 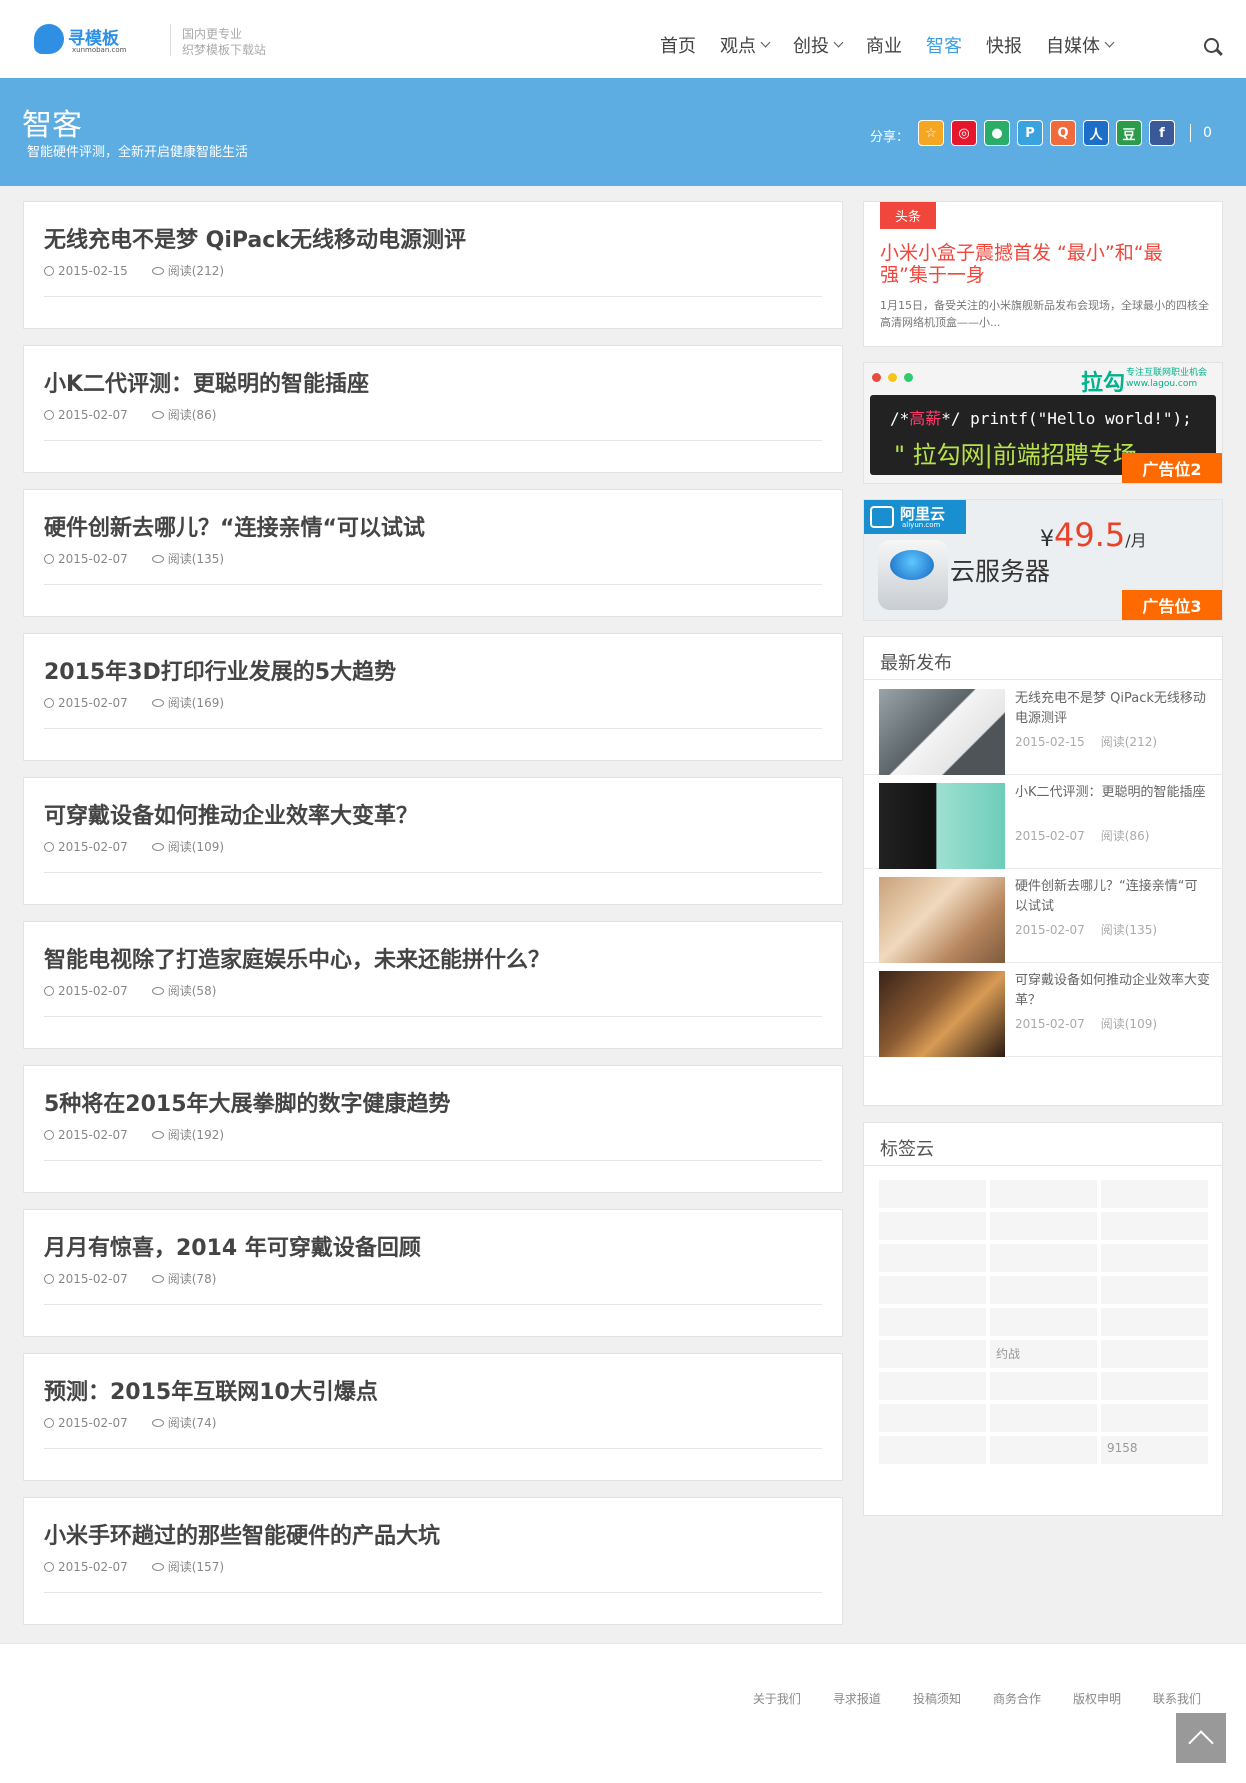 What do you see at coordinates (1112, 991) in the screenshot?
I see `recent-post-title: 可穿戴设备如何推动企业效率大变革？` at bounding box center [1112, 991].